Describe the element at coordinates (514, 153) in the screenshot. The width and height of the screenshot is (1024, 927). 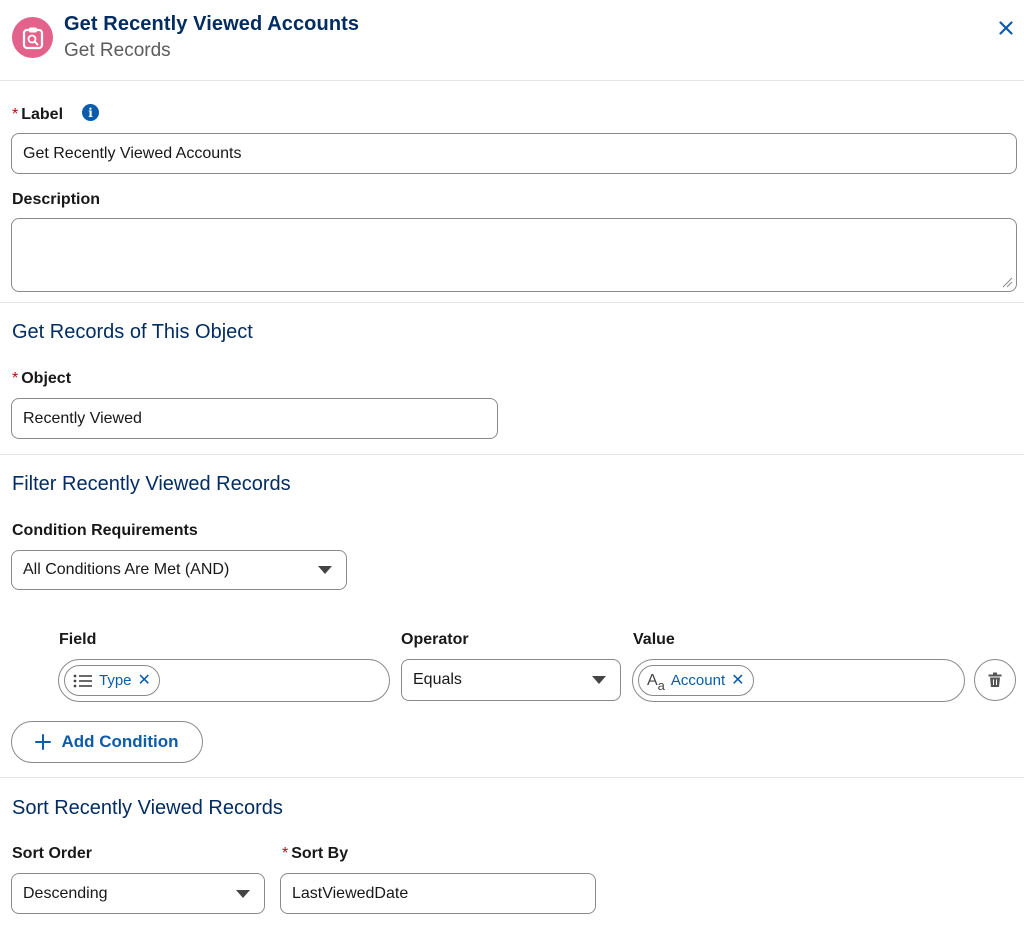
I see `label-input: Get Recently Viewed Accounts` at that location.